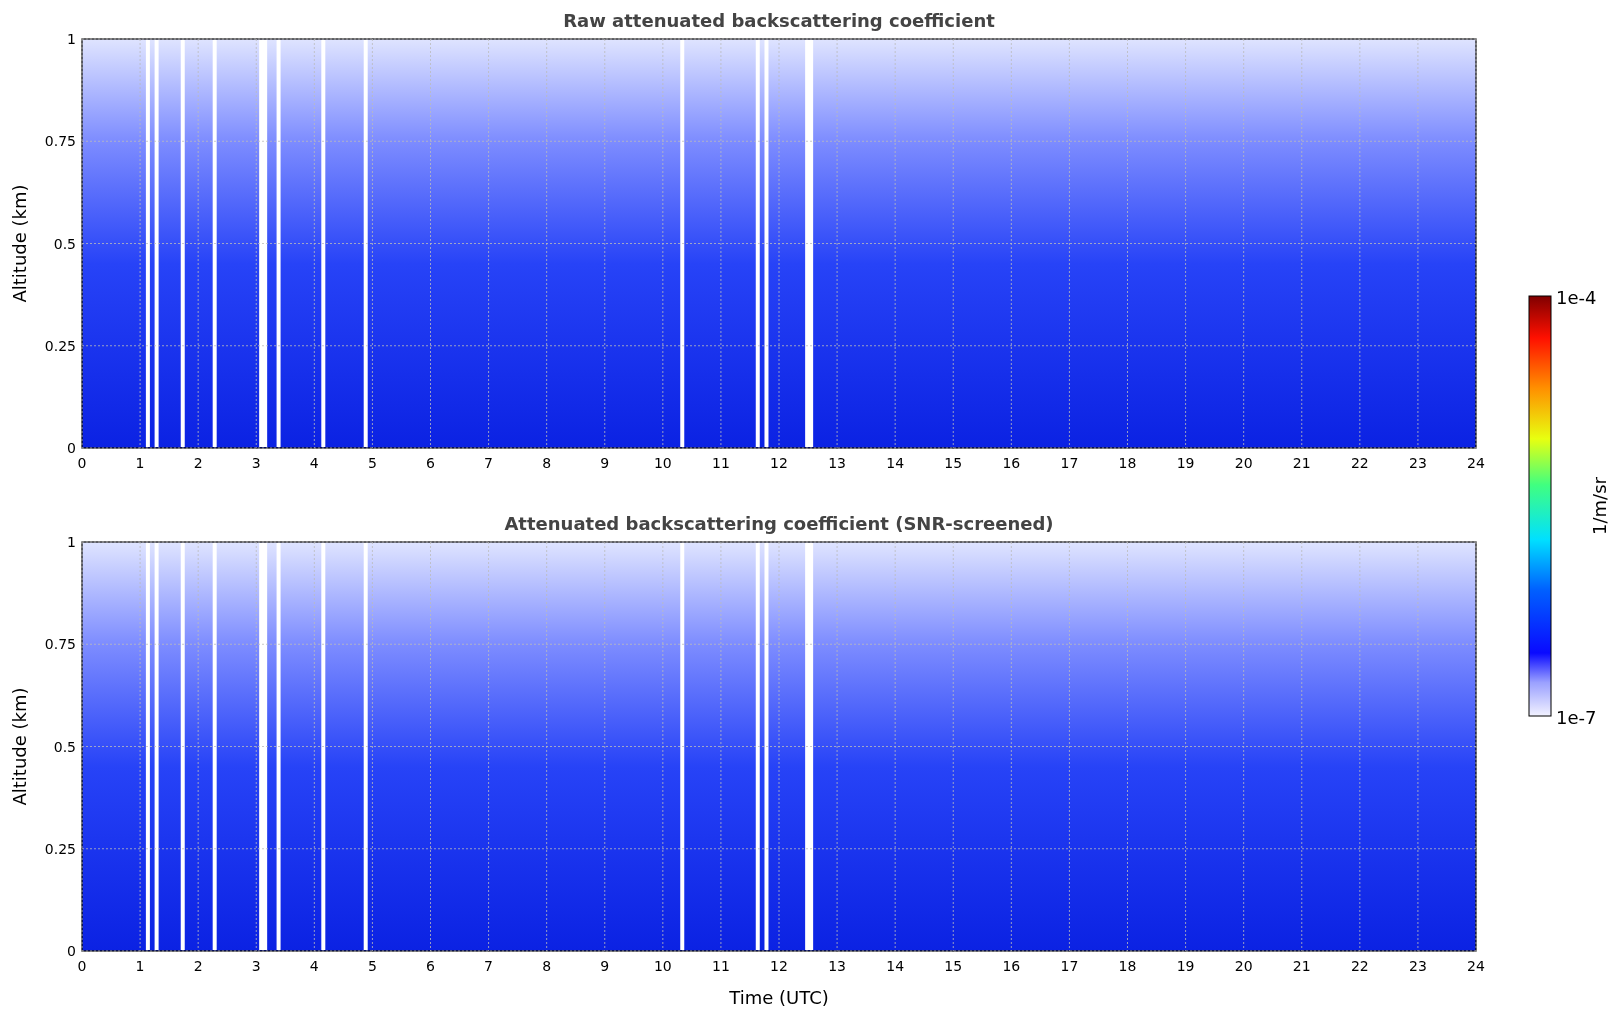 The width and height of the screenshot is (1621, 1020). Describe the element at coordinates (779, 997) in the screenshot. I see `x-axis-label: Time (UTC)` at that location.